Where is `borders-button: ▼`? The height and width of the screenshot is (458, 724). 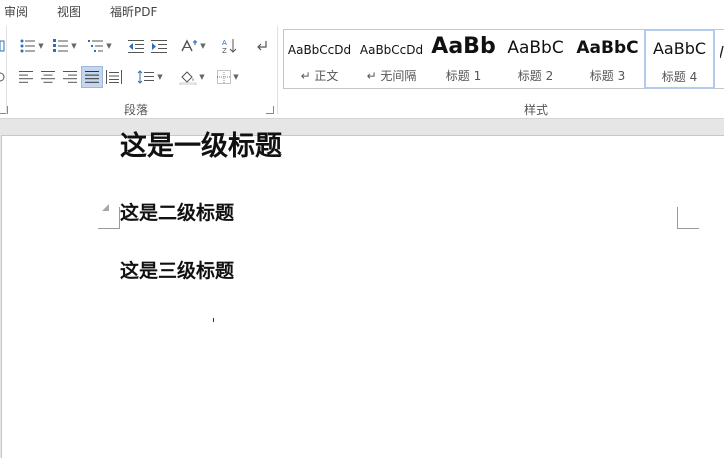 borders-button: ▼ is located at coordinates (228, 77).